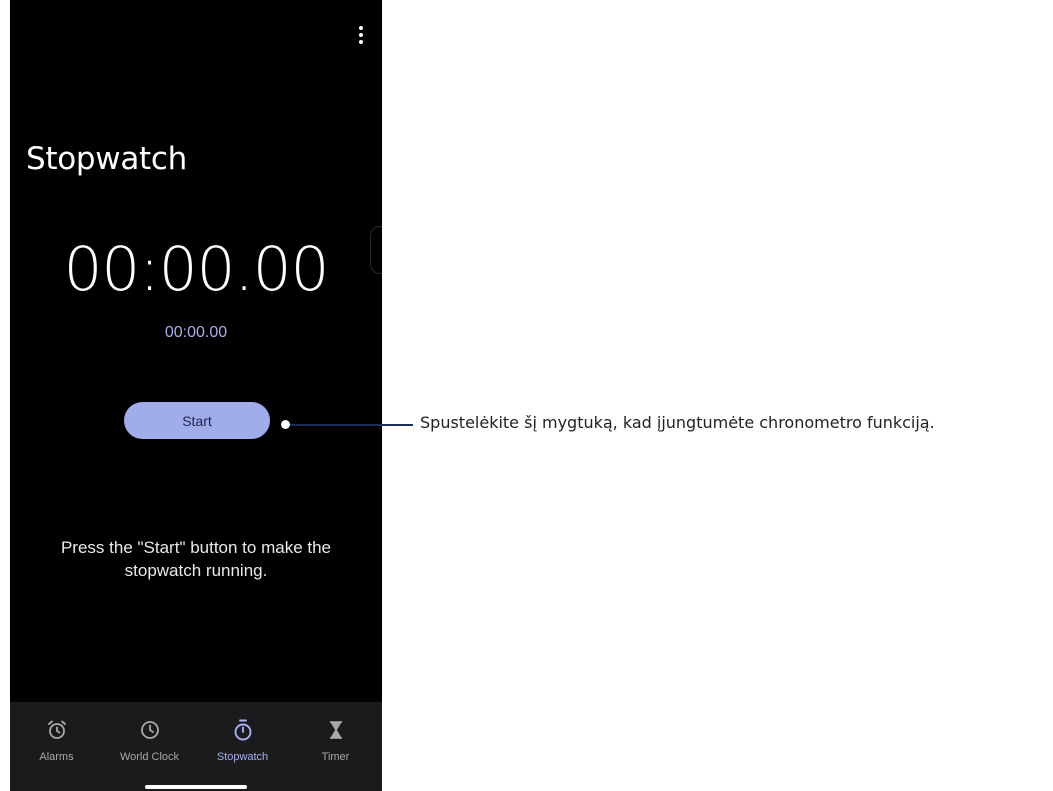  I want to click on nav-label-alarms: Alarms, so click(56, 757).